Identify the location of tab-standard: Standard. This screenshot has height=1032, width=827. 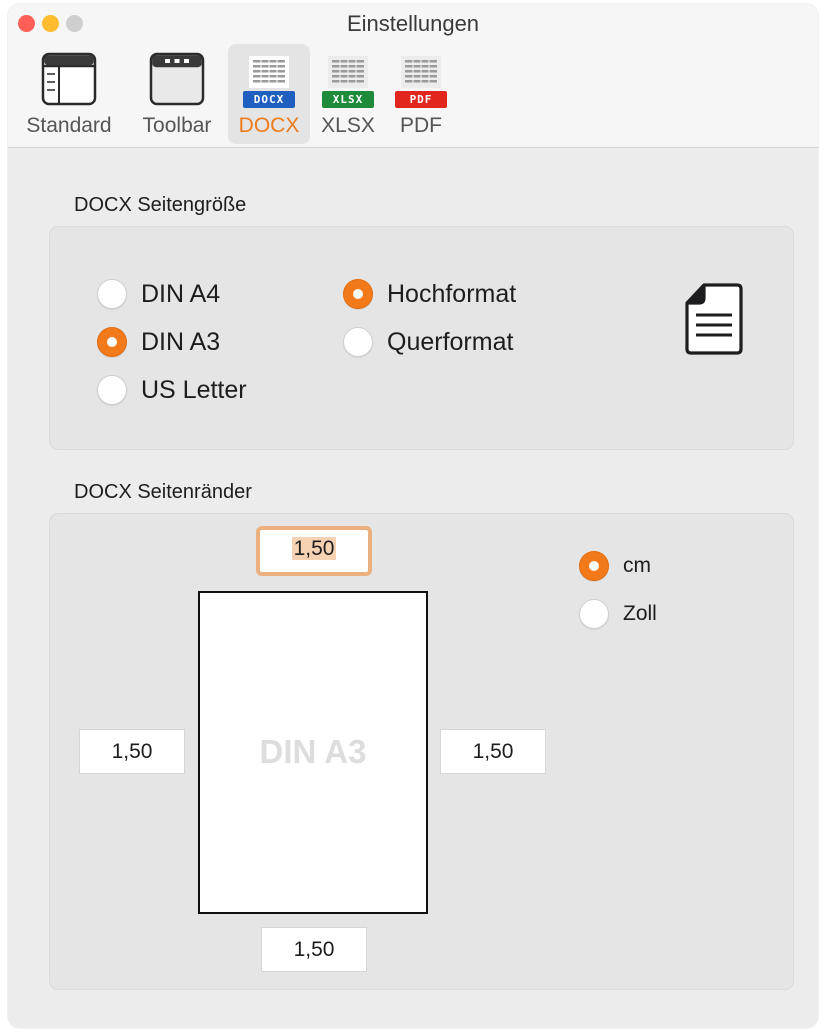
(69, 94).